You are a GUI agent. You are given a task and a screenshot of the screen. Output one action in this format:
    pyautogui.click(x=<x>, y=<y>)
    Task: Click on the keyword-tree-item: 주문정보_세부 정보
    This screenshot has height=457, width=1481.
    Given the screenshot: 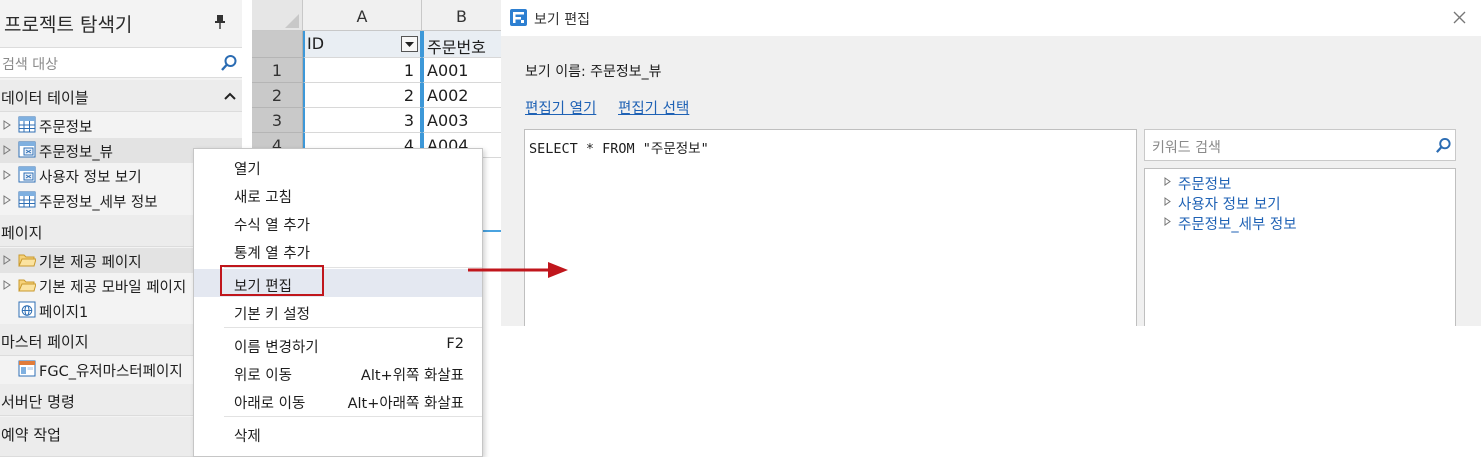 What is the action you would take?
    pyautogui.click(x=1301, y=222)
    